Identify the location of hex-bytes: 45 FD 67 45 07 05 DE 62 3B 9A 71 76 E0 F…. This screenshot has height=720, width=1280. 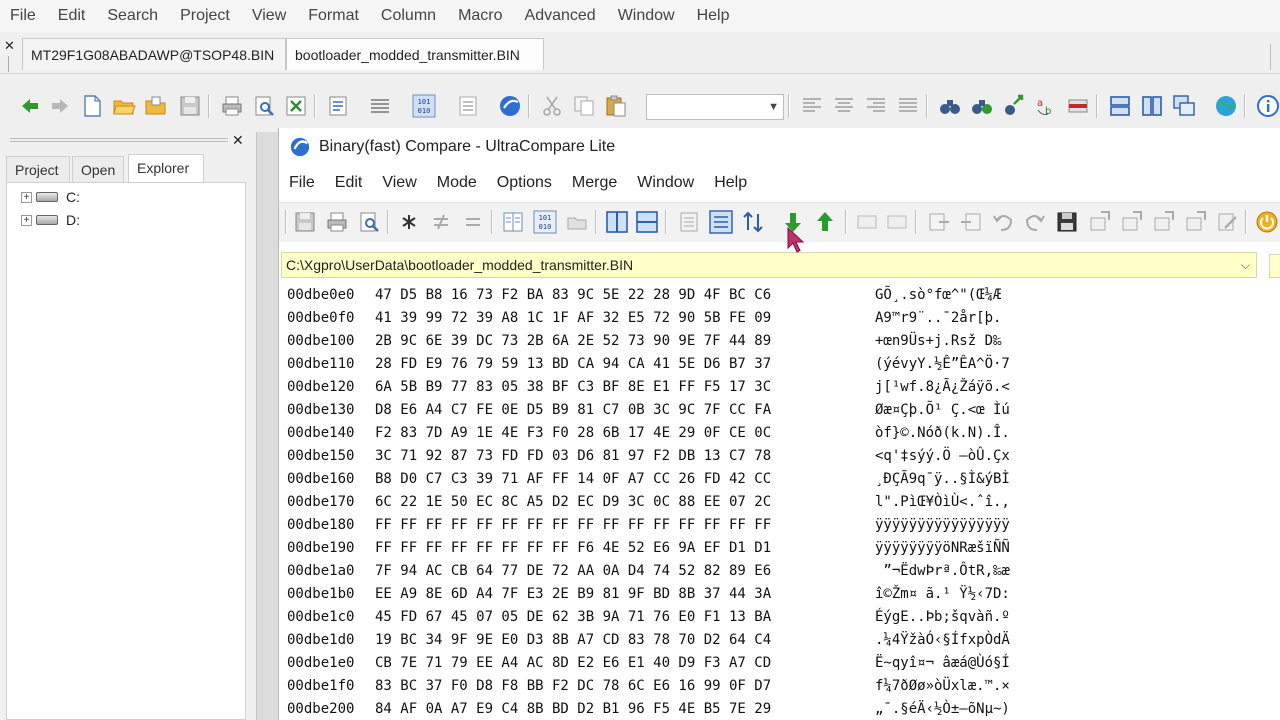
(573, 617).